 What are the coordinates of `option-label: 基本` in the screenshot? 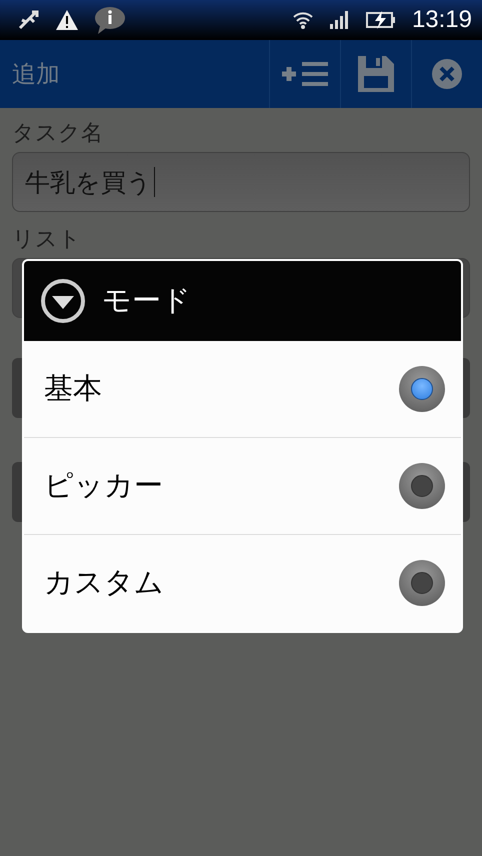 It's located at (73, 388).